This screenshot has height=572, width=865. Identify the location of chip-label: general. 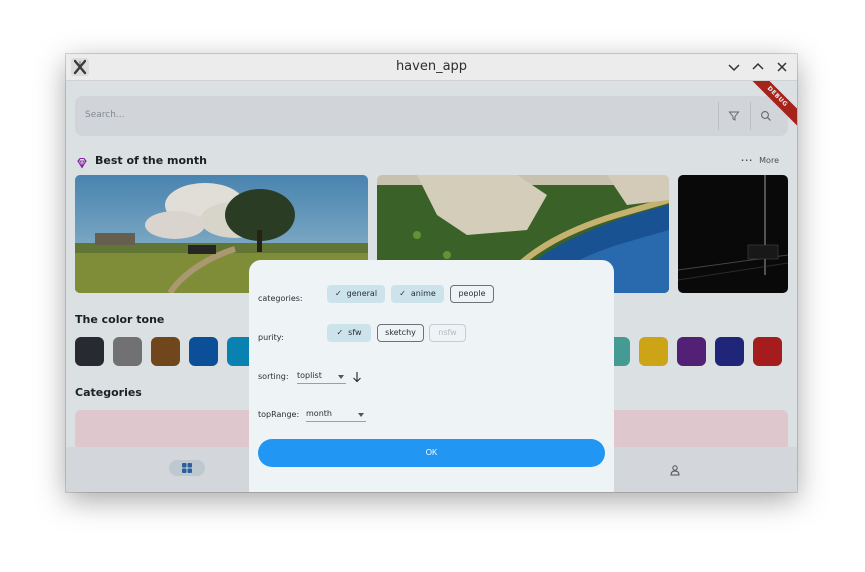
(362, 293).